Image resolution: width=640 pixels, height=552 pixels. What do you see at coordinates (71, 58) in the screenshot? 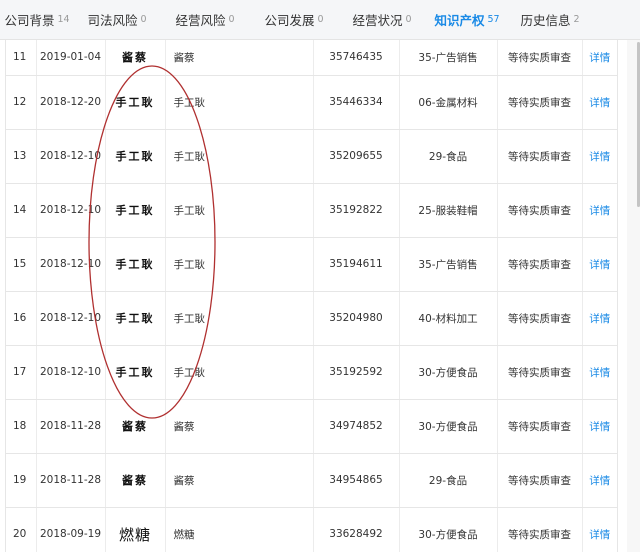
I see `application-date: 2019-01-04` at bounding box center [71, 58].